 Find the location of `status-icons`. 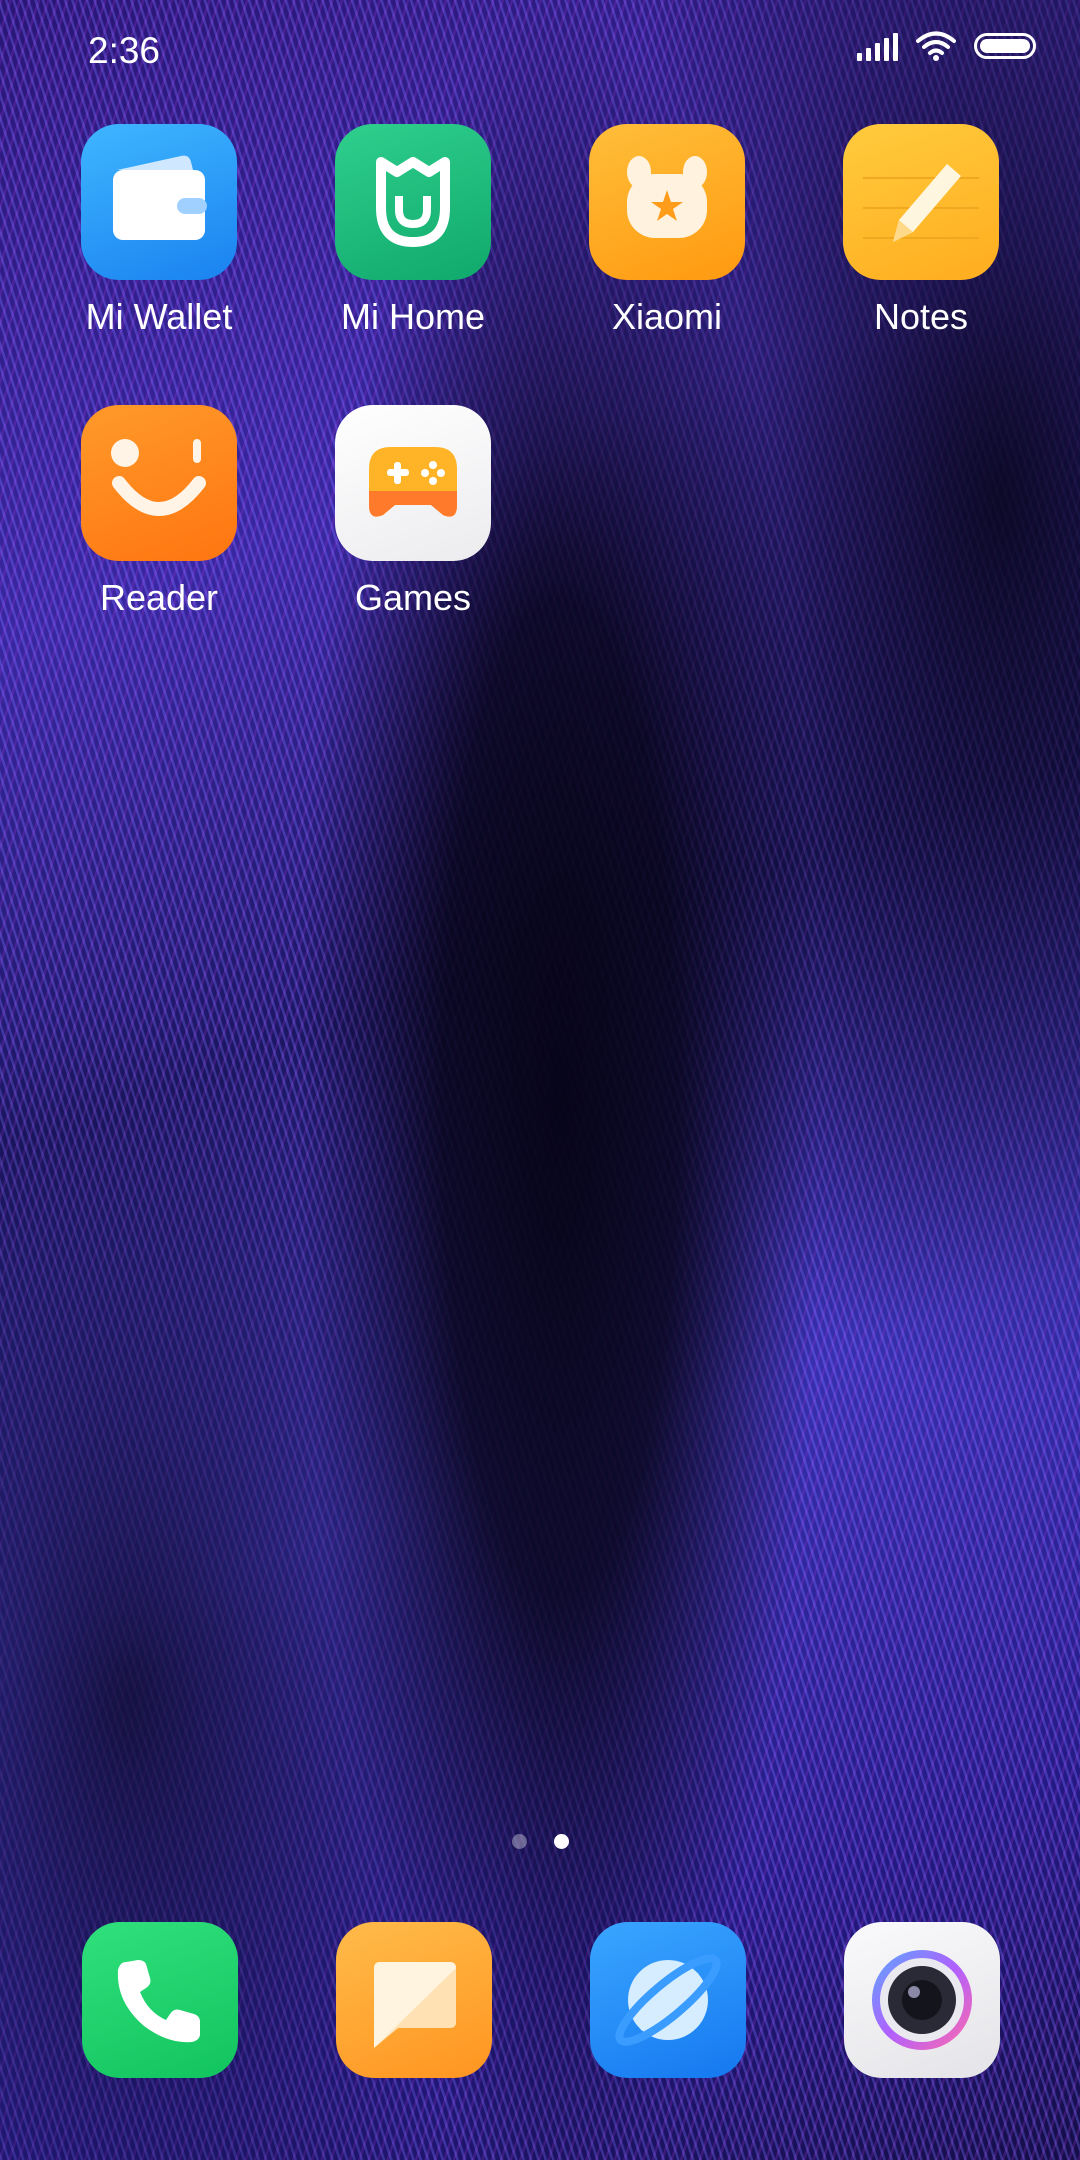

status-icons is located at coordinates (946, 46).